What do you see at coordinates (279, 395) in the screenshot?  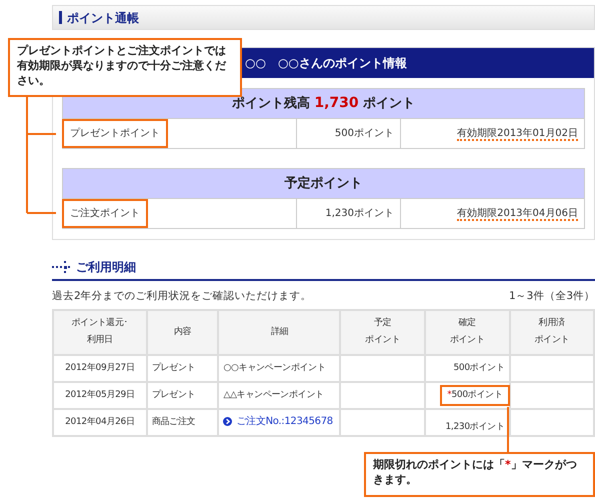 I see `table-cell: △△キャンペーンポイント` at bounding box center [279, 395].